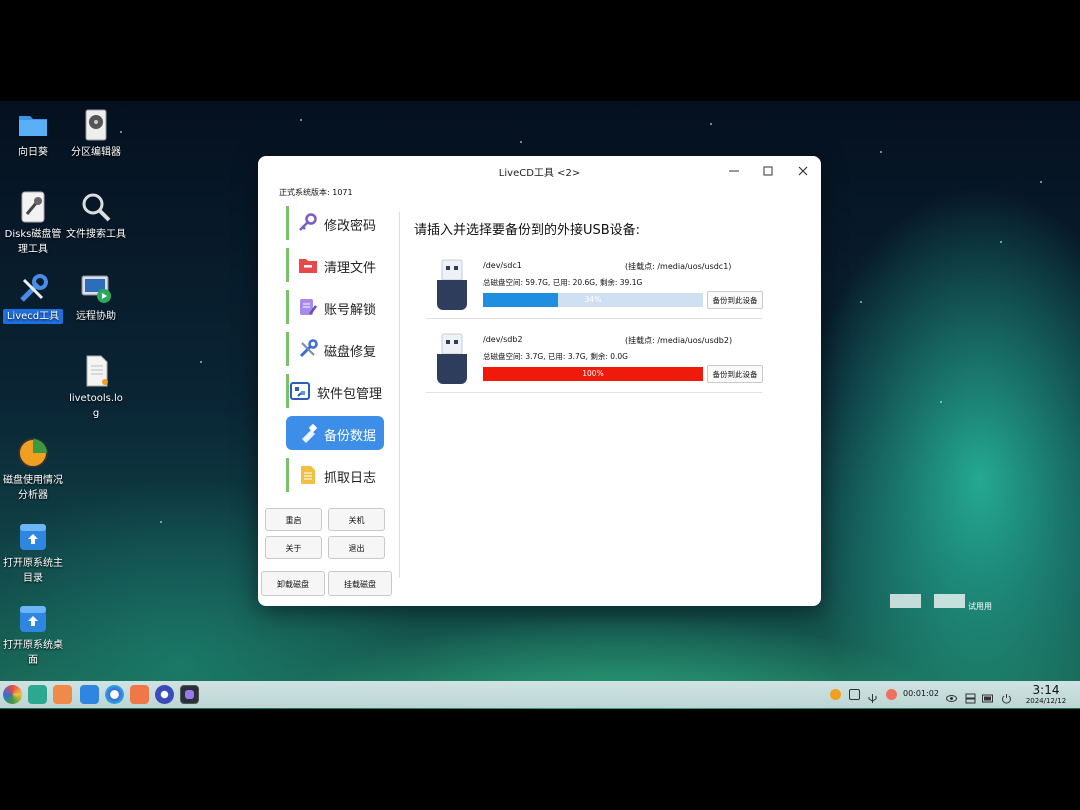  I want to click on progress-text: 34%, so click(593, 299).